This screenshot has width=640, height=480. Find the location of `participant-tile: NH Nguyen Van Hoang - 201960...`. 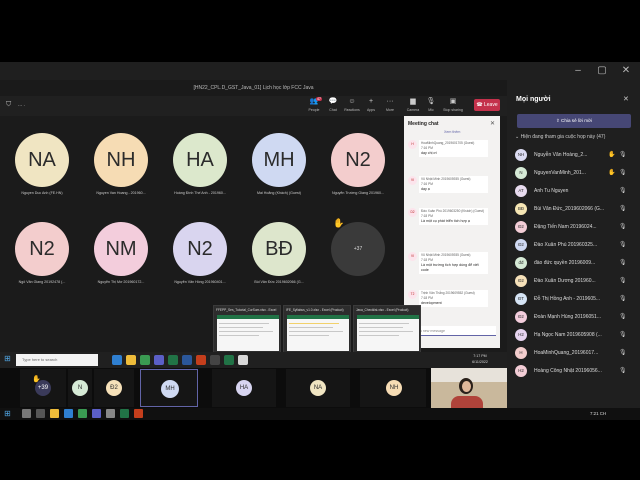

participant-tile: NH Nguyen Van Hoang - 201960... is located at coordinates (121, 170).